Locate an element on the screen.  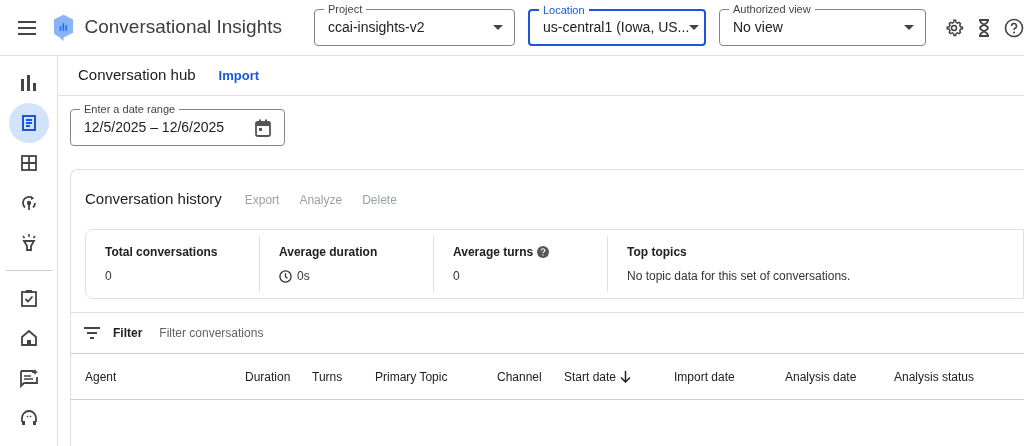
filter-input: Filter conversations is located at coordinates (309, 333).